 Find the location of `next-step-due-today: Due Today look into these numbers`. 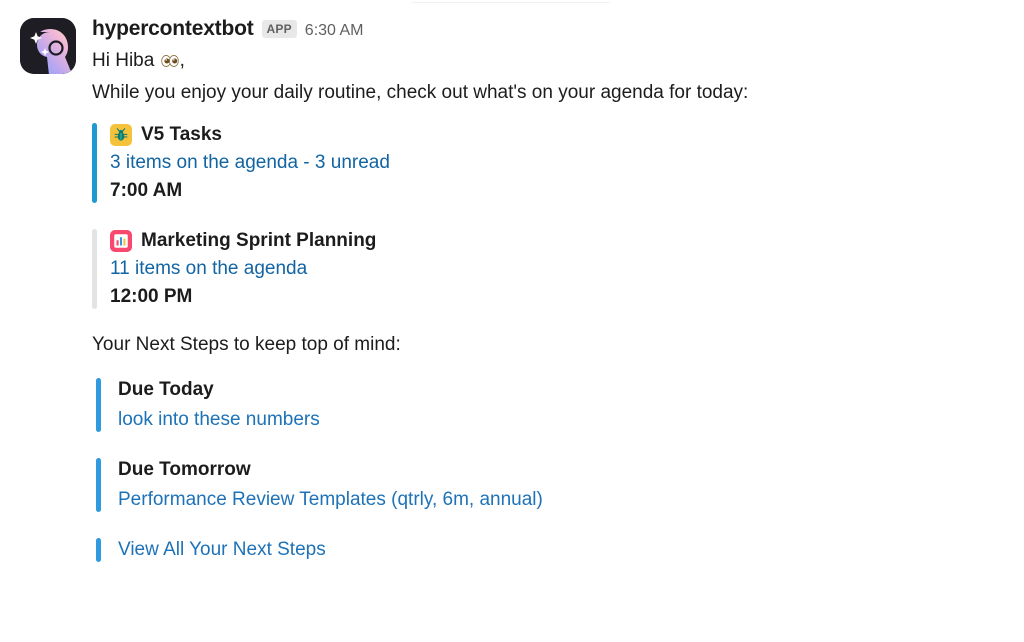

next-step-due-today: Due Today look into these numbers is located at coordinates (558, 405).